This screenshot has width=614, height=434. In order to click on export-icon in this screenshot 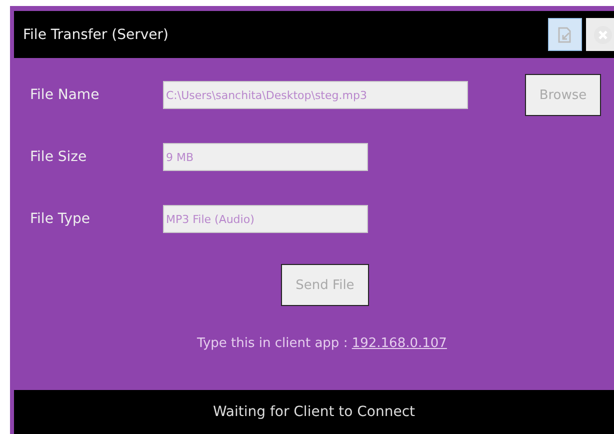, I will do `click(565, 35)`.